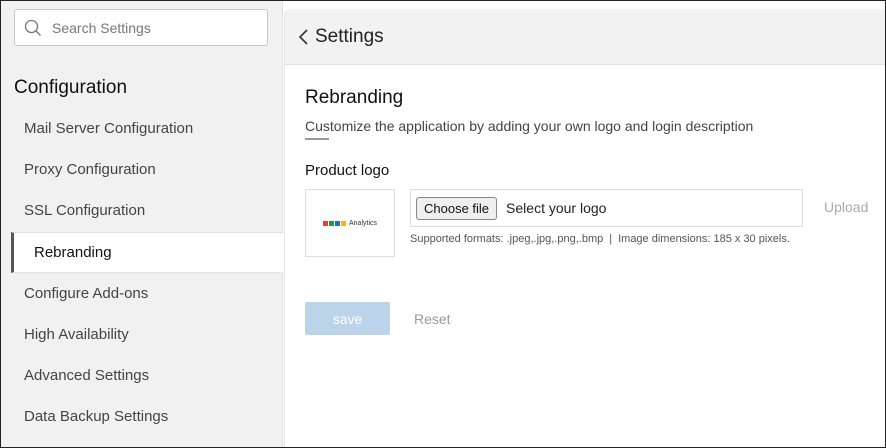 This screenshot has width=886, height=448. Describe the element at coordinates (704, 239) in the screenshot. I see `dimensions-hint: Image dimensions: 185 x 30 pixels.` at that location.